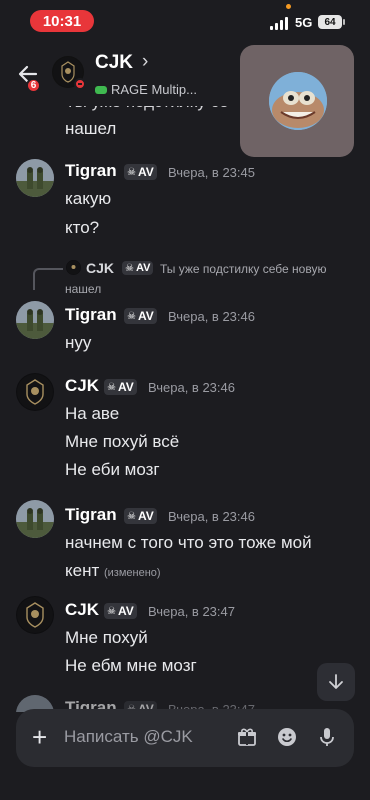 The width and height of the screenshot is (370, 800). Describe the element at coordinates (131, 665) in the screenshot. I see `message-text: Не ебм мне мозг` at that location.